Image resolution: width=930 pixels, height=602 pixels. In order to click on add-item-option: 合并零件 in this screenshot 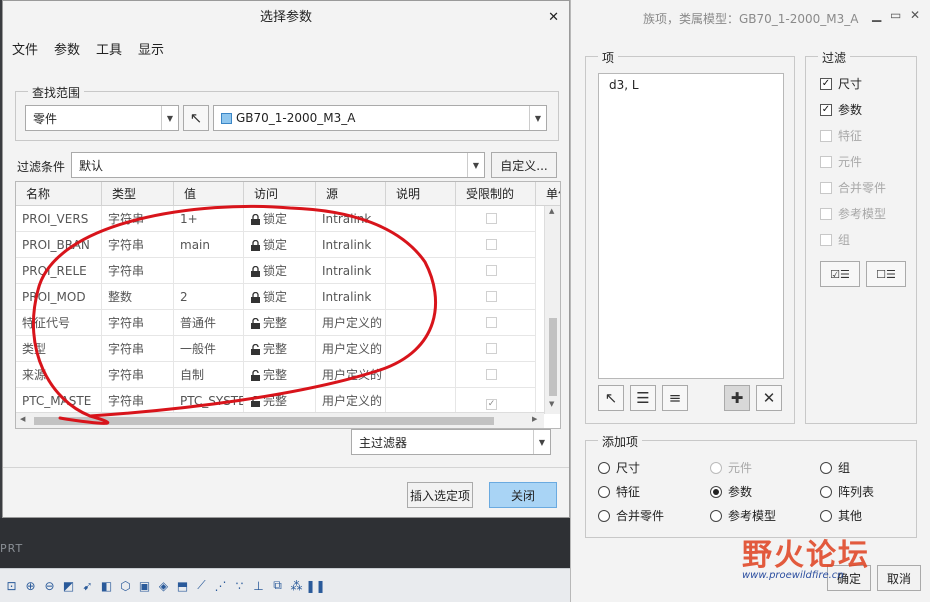, I will do `click(631, 515)`.